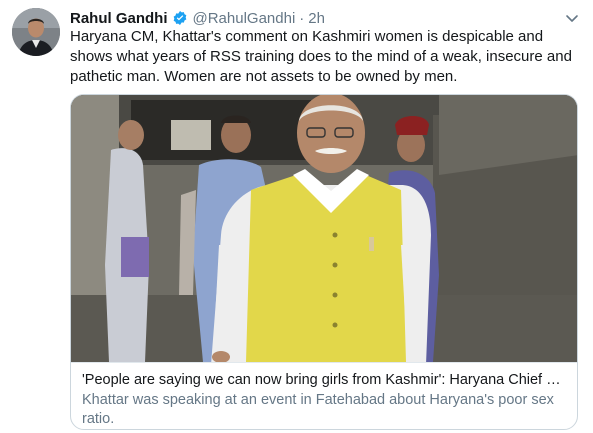 This screenshot has height=433, width=593. Describe the element at coordinates (244, 18) in the screenshot. I see `author-handle: @RahulGandhi` at that location.